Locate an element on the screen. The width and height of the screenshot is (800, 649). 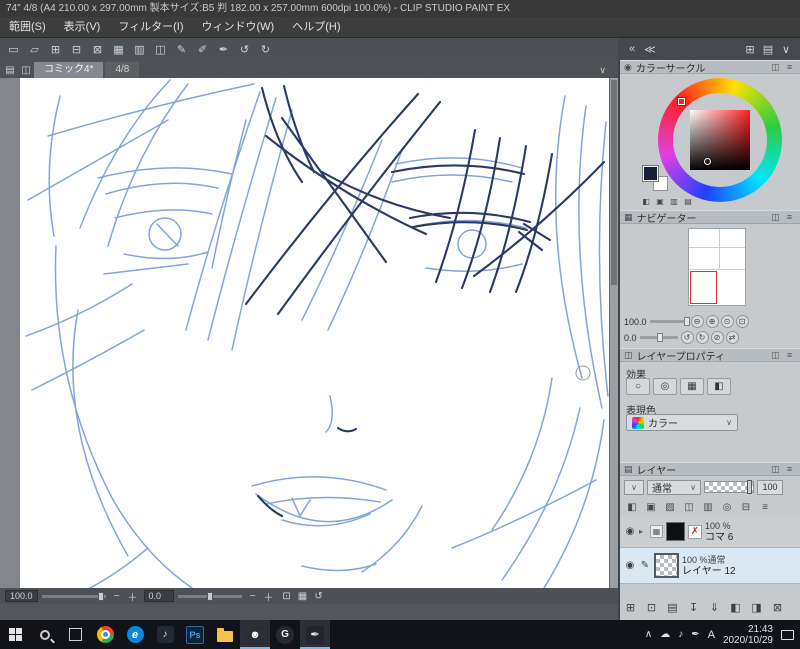
fit-icon: ⊡ is located at coordinates (742, 321).